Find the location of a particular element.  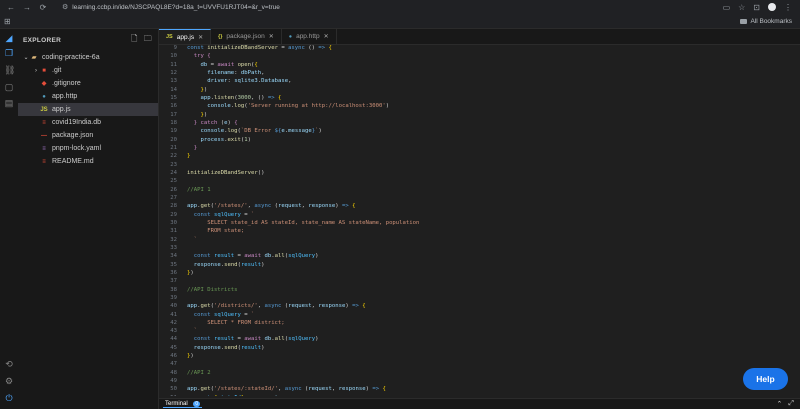

code-line: 38 //API Districts is located at coordinates (479, 290).